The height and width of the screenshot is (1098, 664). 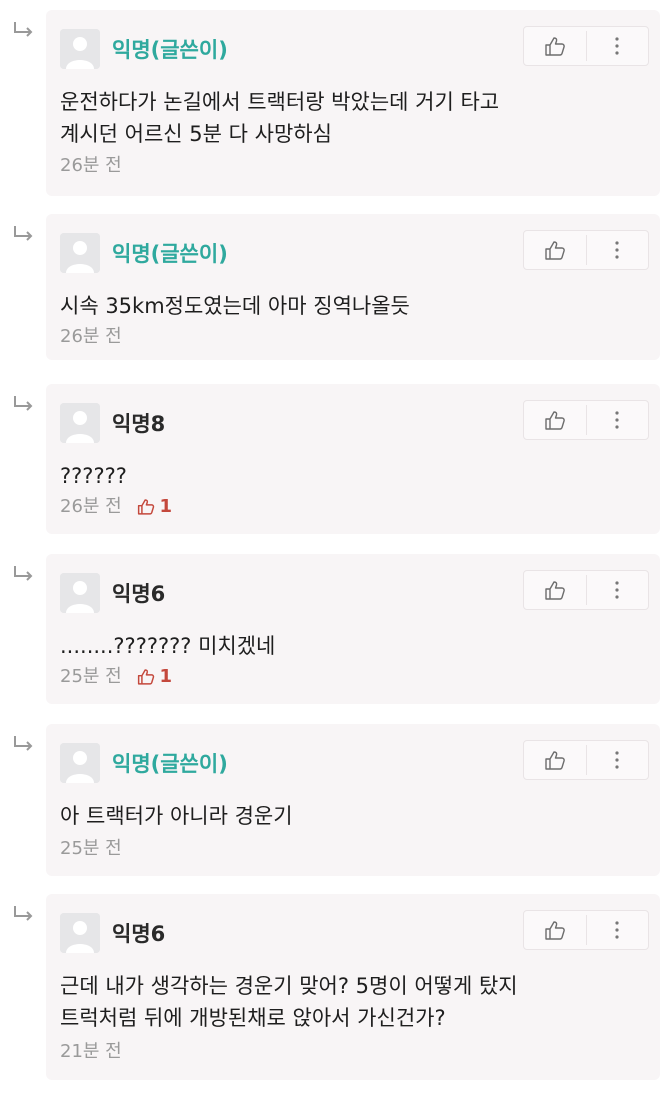 What do you see at coordinates (353, 287) in the screenshot?
I see `comment-card: 익명(글쓴이) 시속 35km정도였는데 아마 징역나올듯 26분 전` at bounding box center [353, 287].